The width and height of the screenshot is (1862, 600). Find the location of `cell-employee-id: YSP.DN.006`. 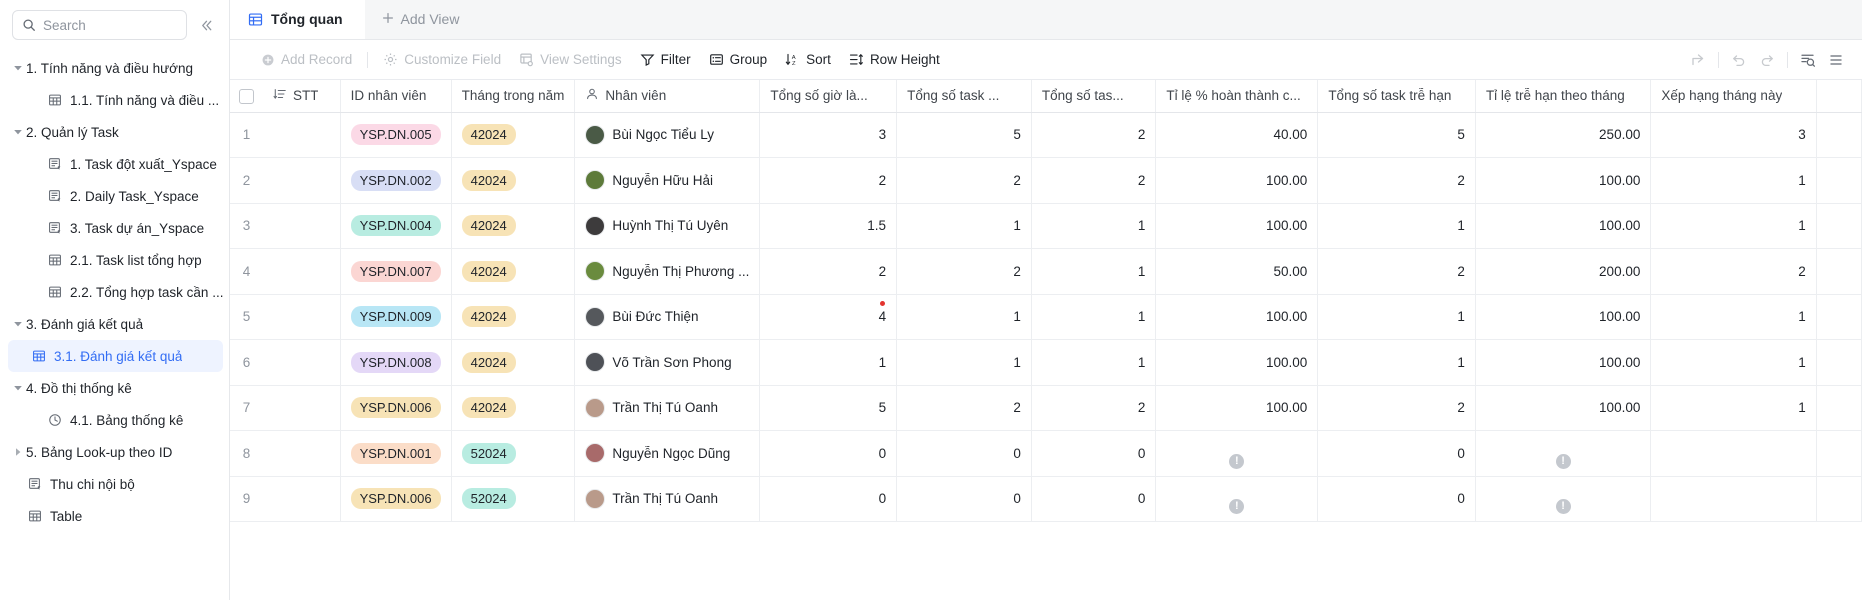

cell-employee-id: YSP.DN.006 is located at coordinates (396, 499).